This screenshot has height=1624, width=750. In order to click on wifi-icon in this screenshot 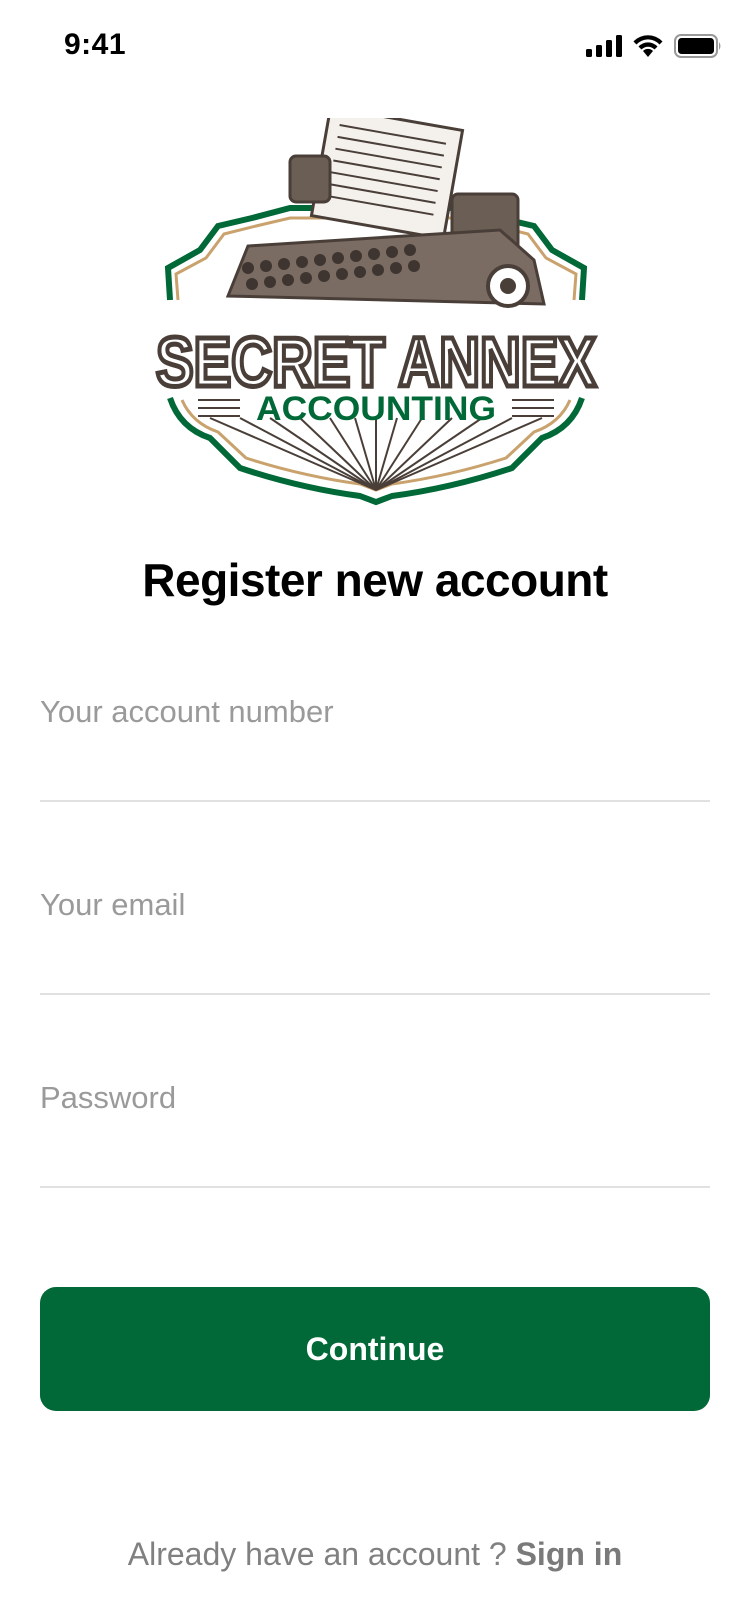, I will do `click(648, 46)`.